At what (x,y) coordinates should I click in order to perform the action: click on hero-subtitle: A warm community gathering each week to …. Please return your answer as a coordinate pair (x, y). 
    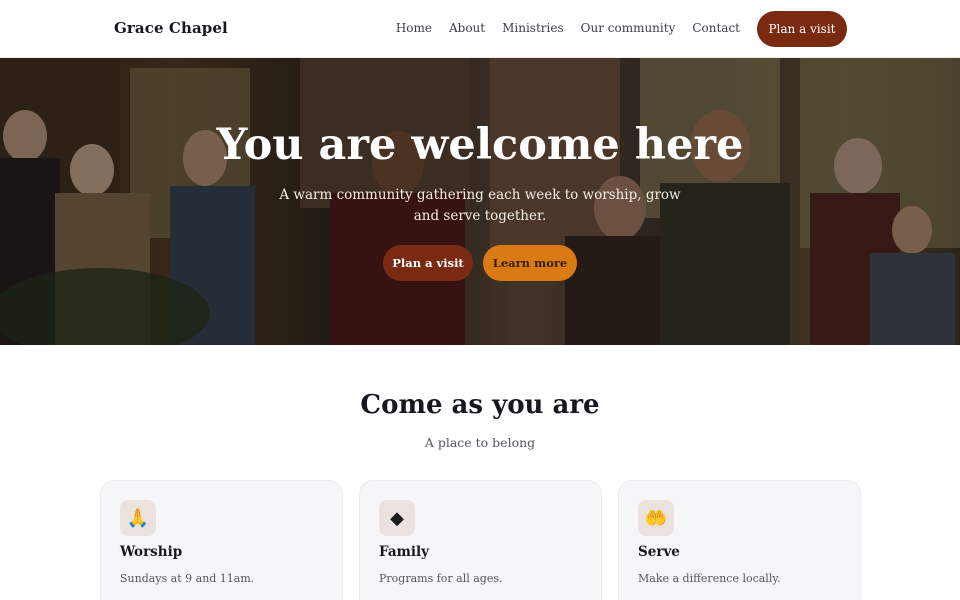
    Looking at the image, I should click on (480, 205).